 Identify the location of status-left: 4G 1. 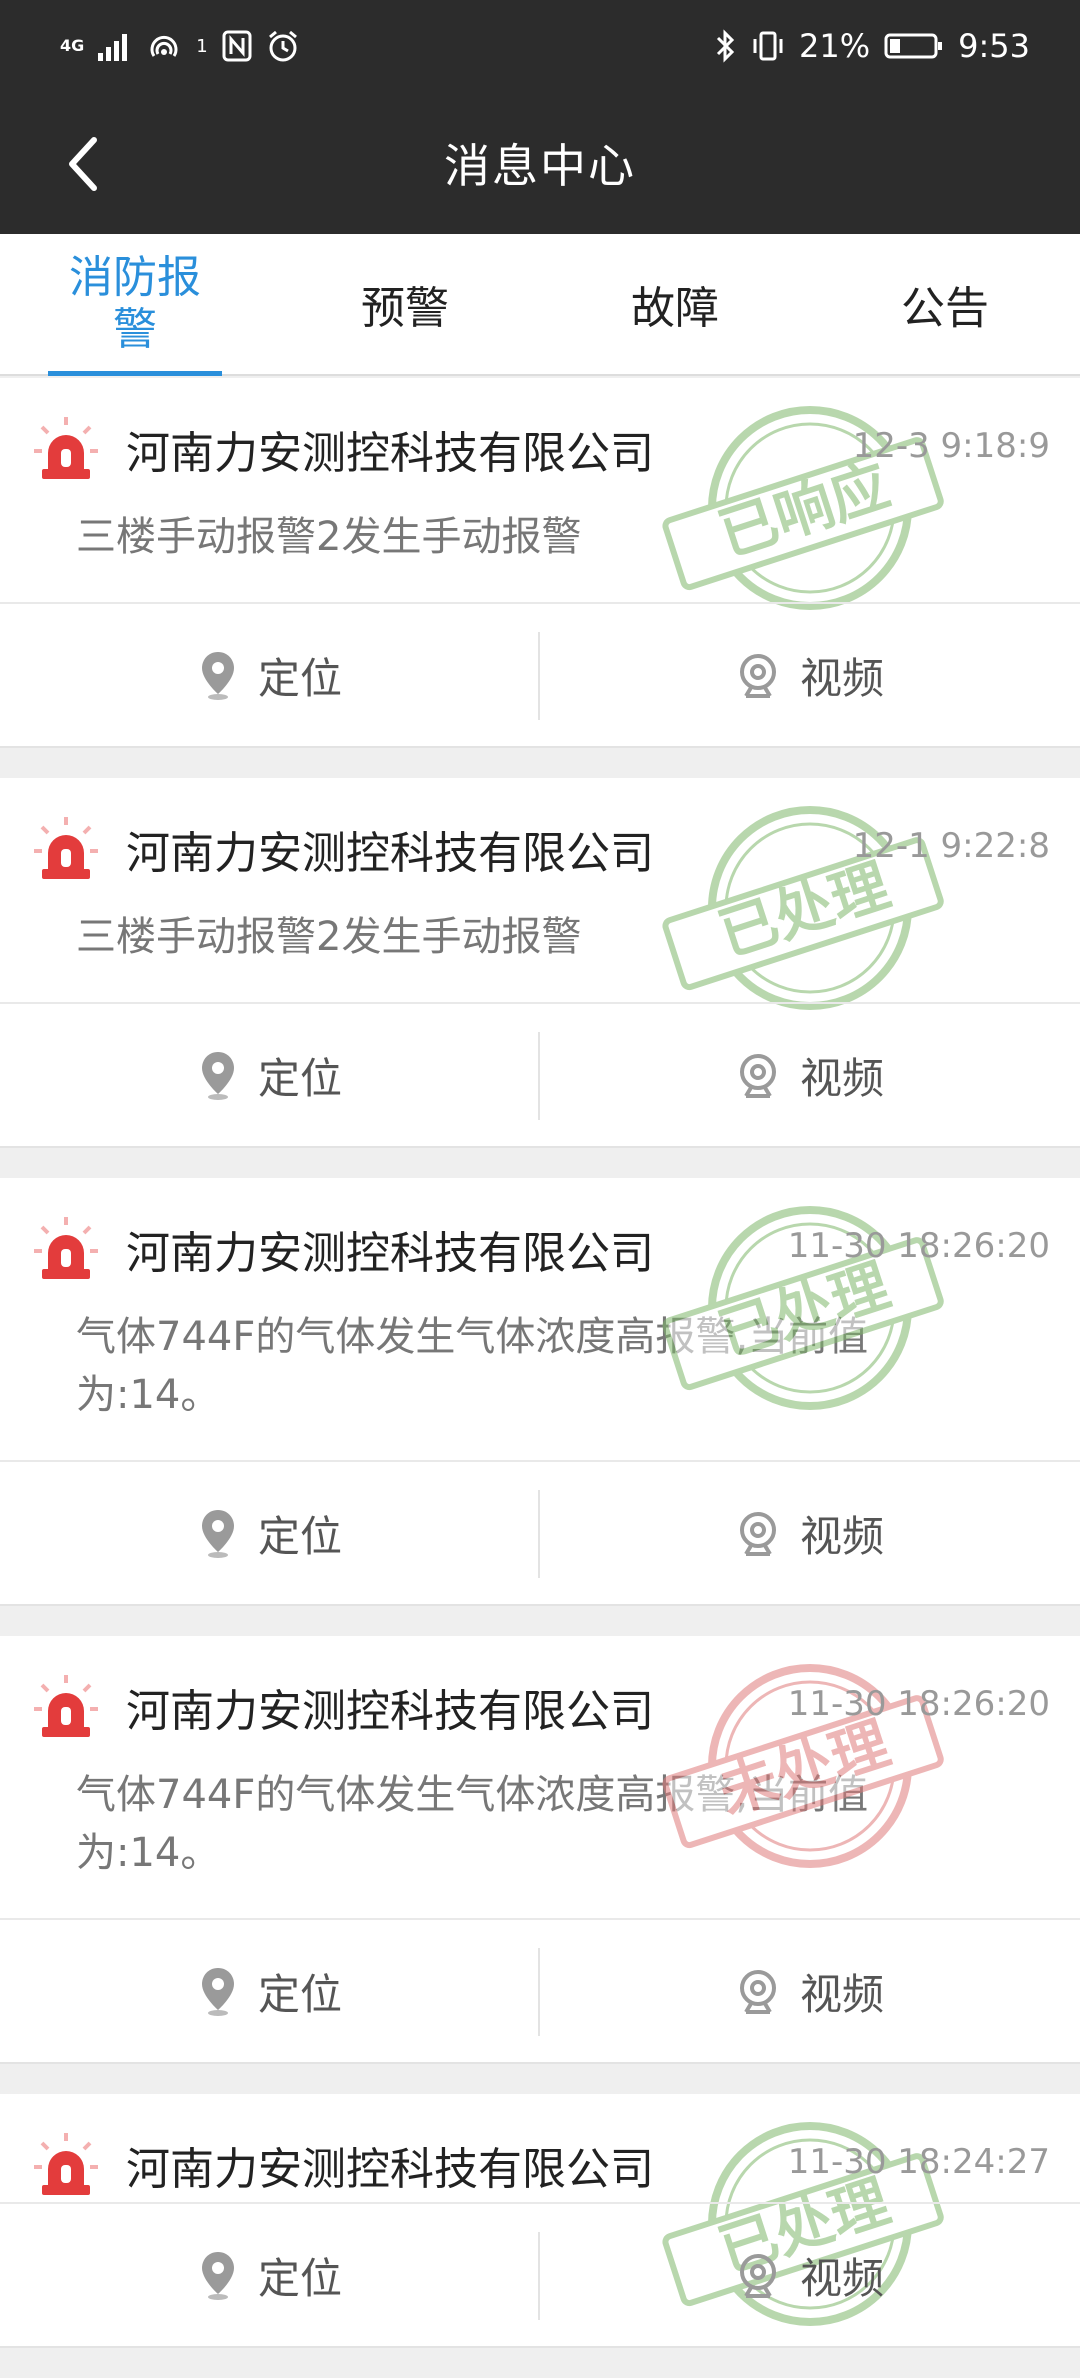
(180, 46).